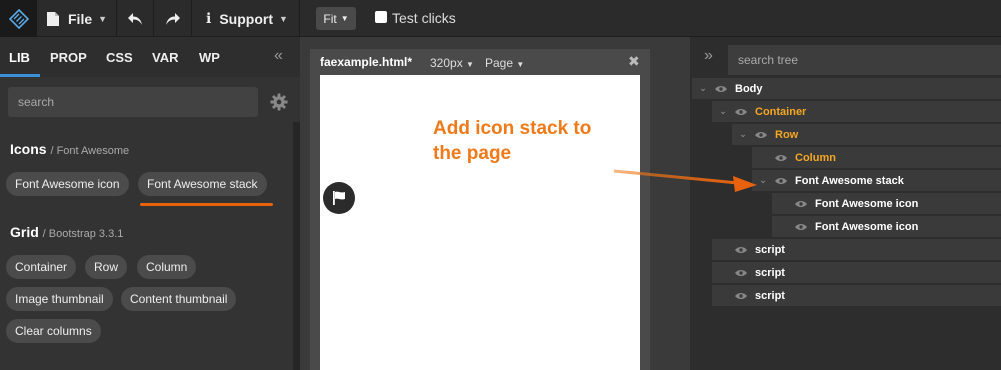  What do you see at coordinates (278, 56) in the screenshot?
I see `collapse-panel-icon: «` at bounding box center [278, 56].